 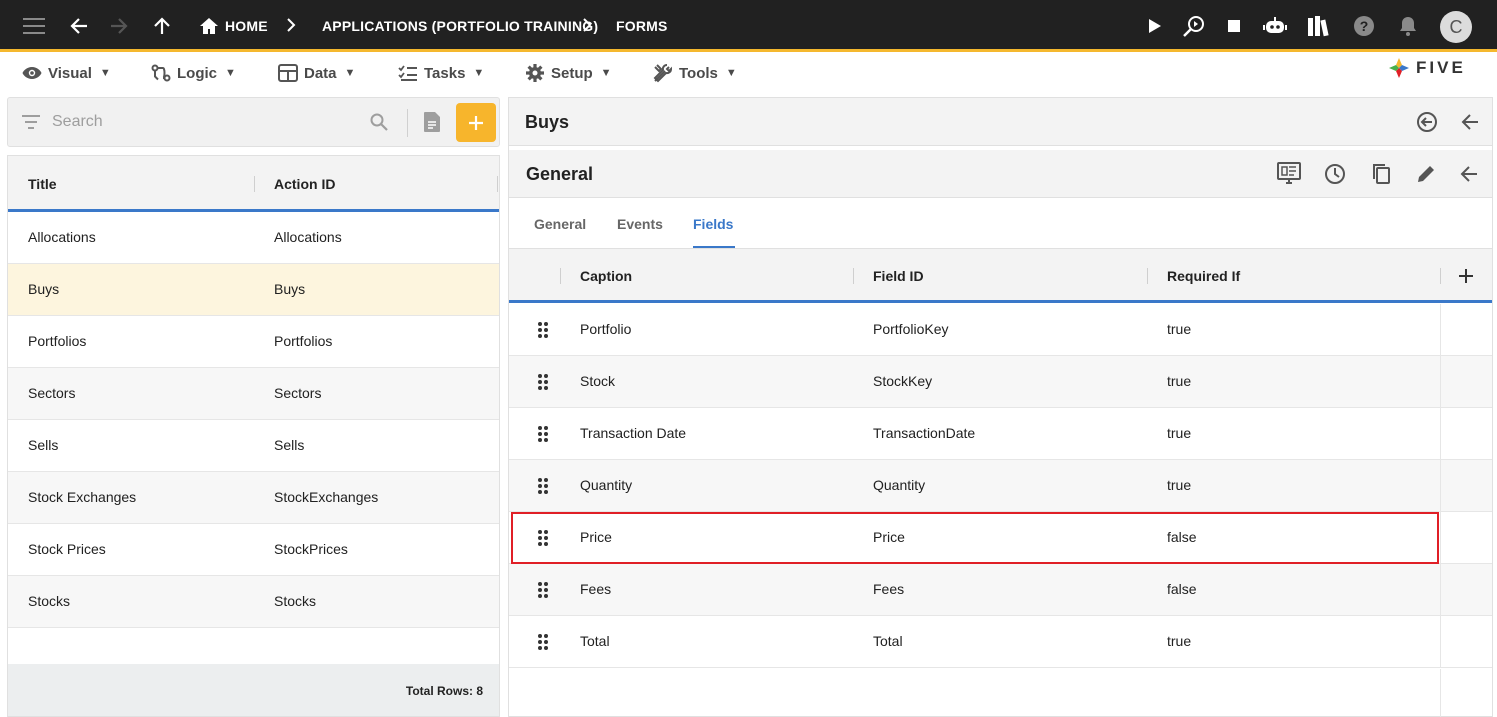 What do you see at coordinates (1441, 67) in the screenshot?
I see `five-logo-text: FIVE` at bounding box center [1441, 67].